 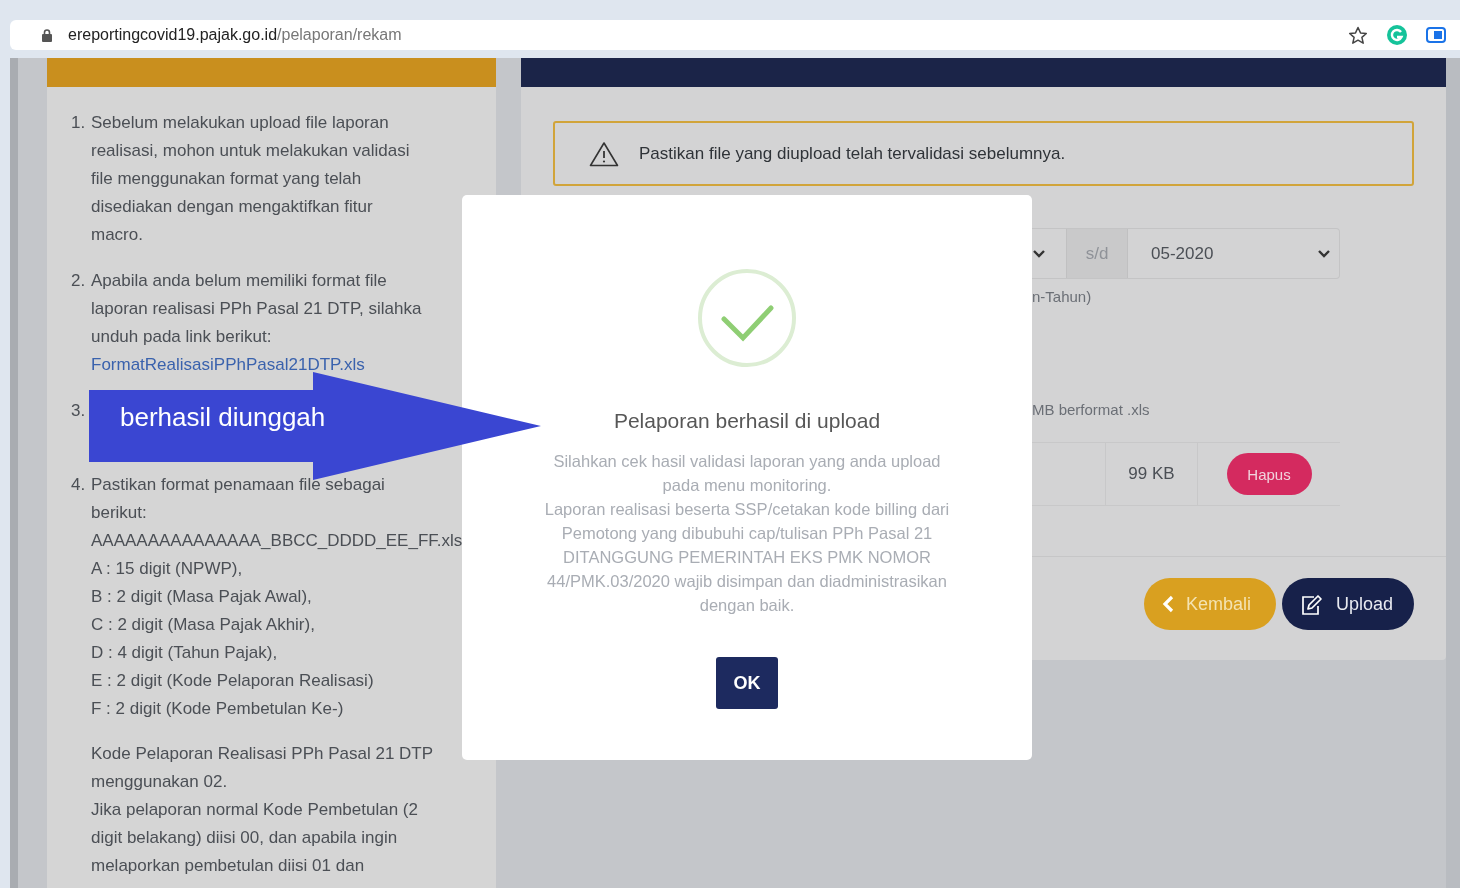 I want to click on callout-label: berhasil diunggah, so click(x=223, y=417).